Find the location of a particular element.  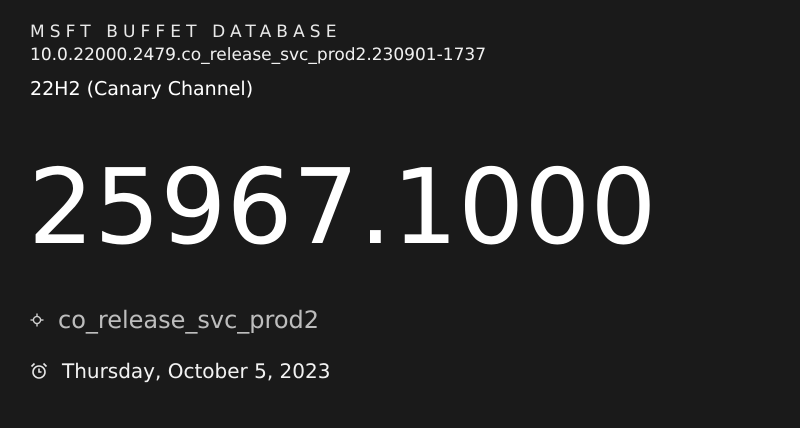

build-date: Thursday, October 5, 2023 is located at coordinates (196, 371).